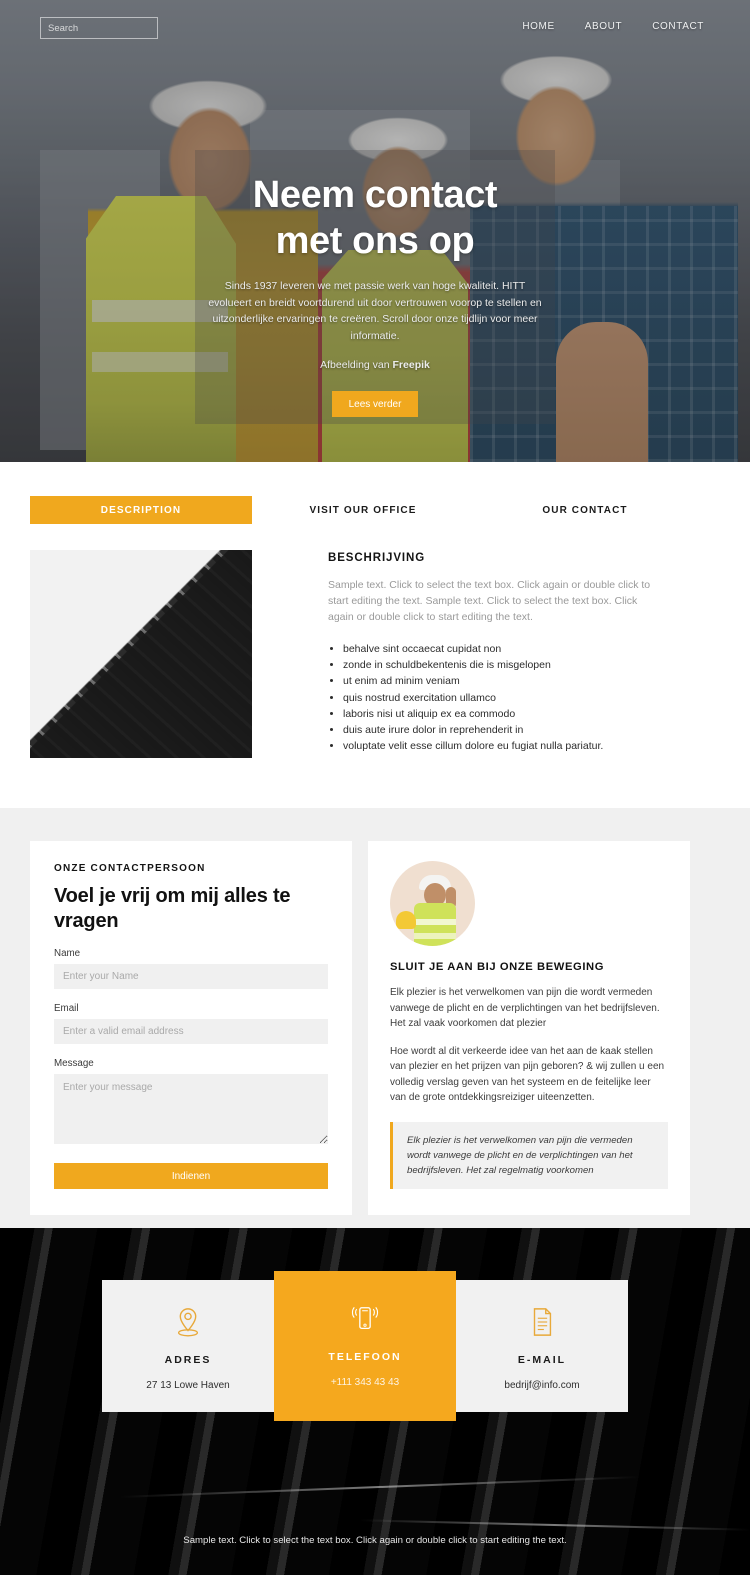  Describe the element at coordinates (375, 404) in the screenshot. I see `read-more-button: Lees verder` at that location.